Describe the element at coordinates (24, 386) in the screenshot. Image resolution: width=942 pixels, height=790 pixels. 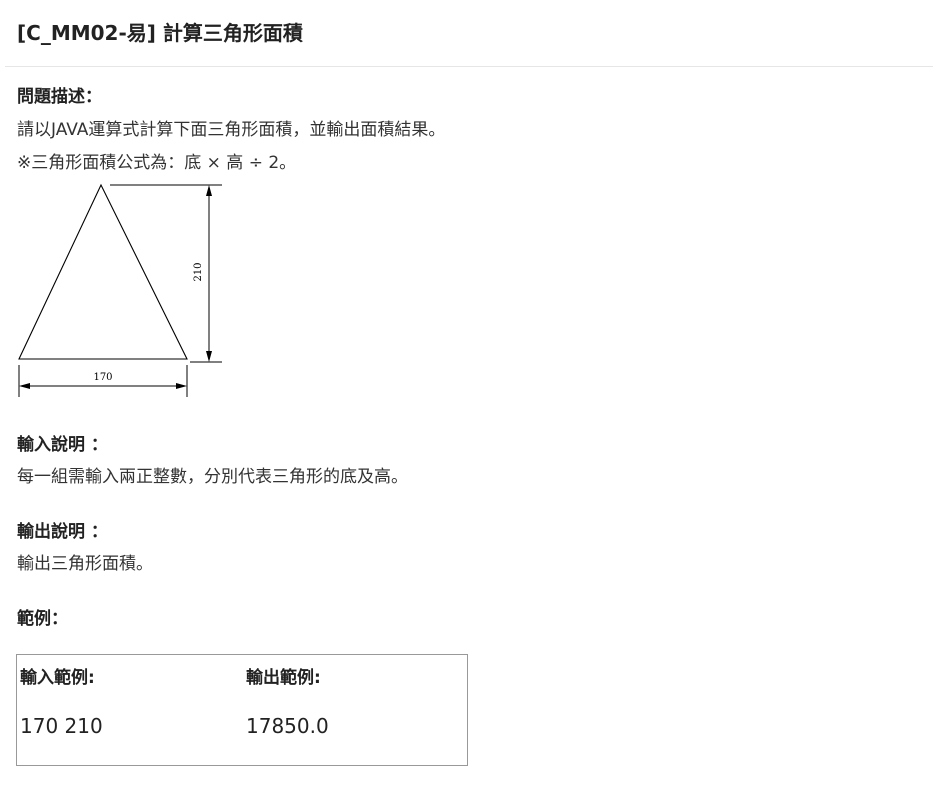
I see `base-arrow-left` at that location.